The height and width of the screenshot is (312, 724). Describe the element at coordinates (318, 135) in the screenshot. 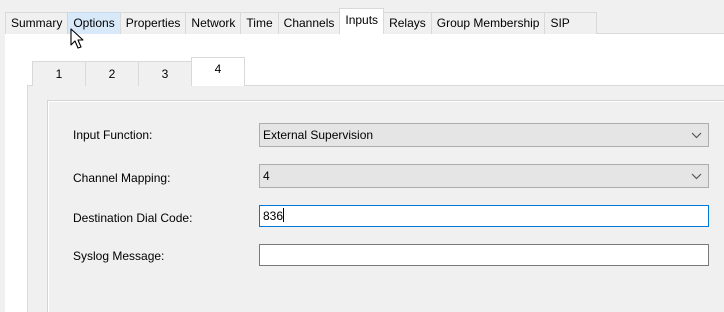

I see `input-function-value: External Supervision` at that location.